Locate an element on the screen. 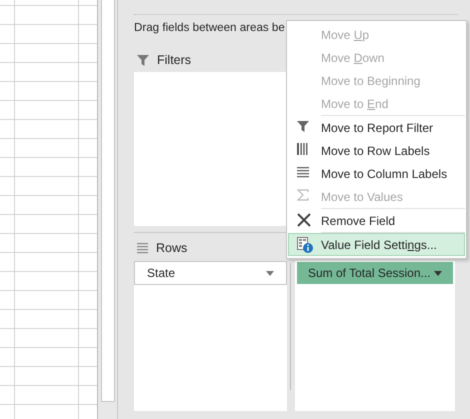 Image resolution: width=470 pixels, height=419 pixels. instruction-text: Drag fields between areas be is located at coordinates (209, 28).